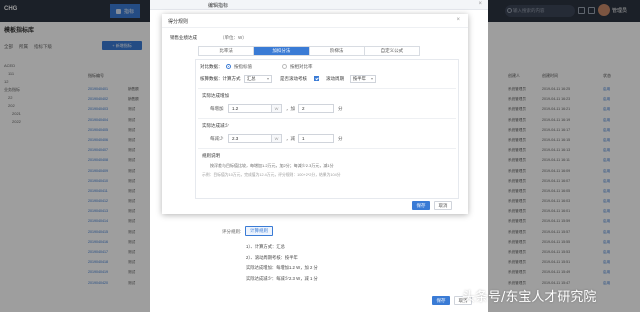 This screenshot has width=640, height=312. Describe the element at coordinates (250, 138) in the screenshot. I see `decrease-amount-input: 2.3` at that location.